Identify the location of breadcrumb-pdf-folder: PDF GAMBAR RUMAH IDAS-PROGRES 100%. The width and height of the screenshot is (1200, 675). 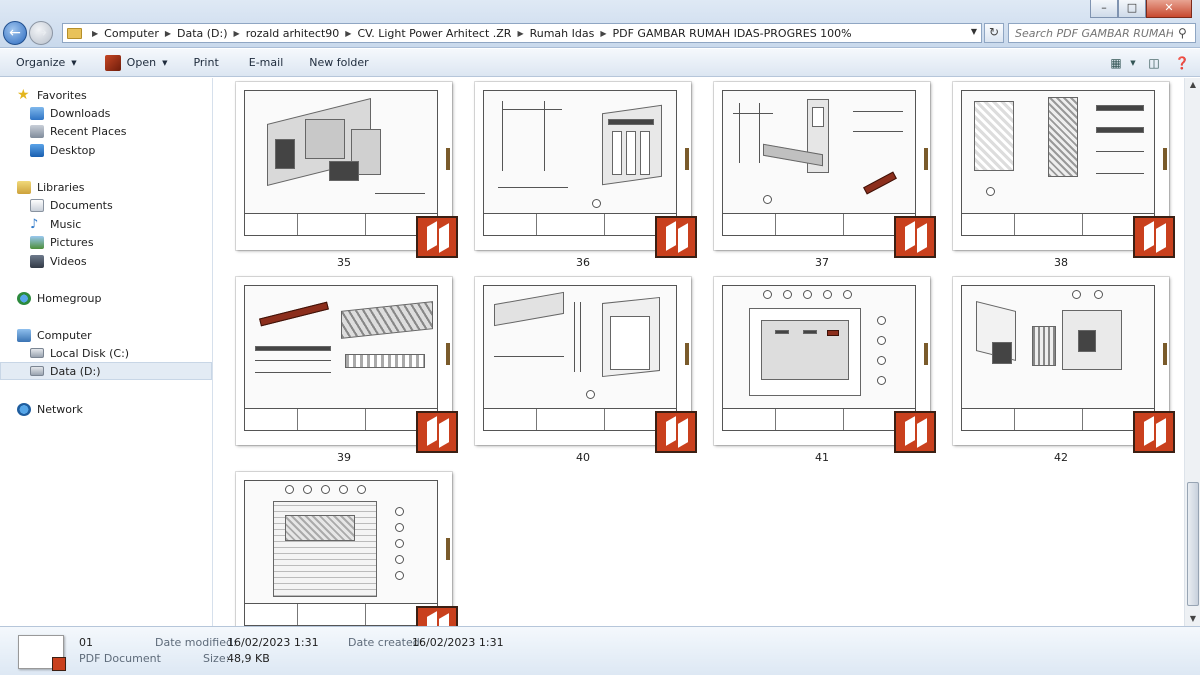
(732, 33).